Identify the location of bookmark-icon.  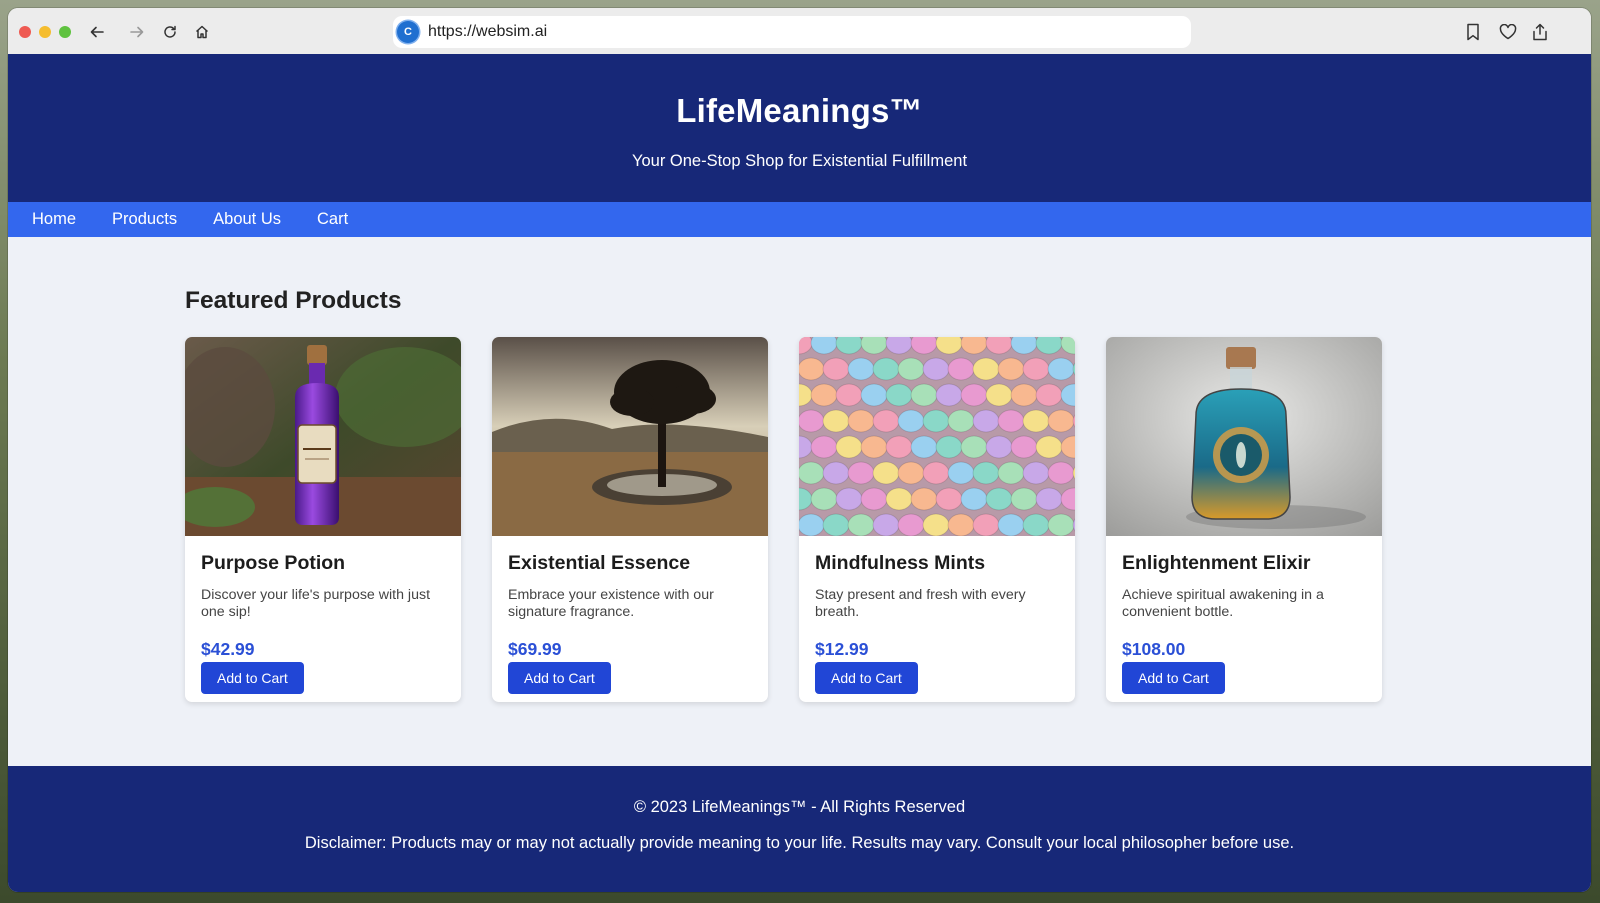
(1473, 32).